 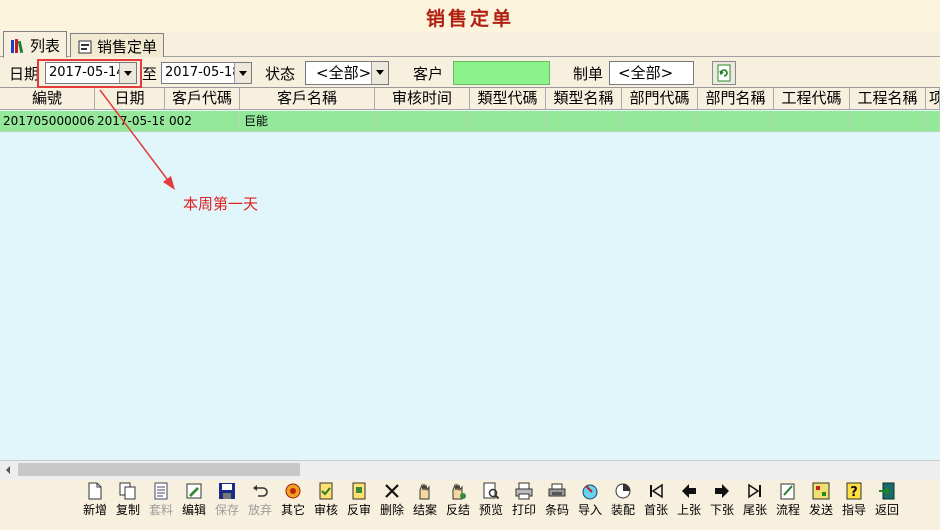 What do you see at coordinates (623, 505) in the screenshot?
I see `assemble-button: 装配` at bounding box center [623, 505].